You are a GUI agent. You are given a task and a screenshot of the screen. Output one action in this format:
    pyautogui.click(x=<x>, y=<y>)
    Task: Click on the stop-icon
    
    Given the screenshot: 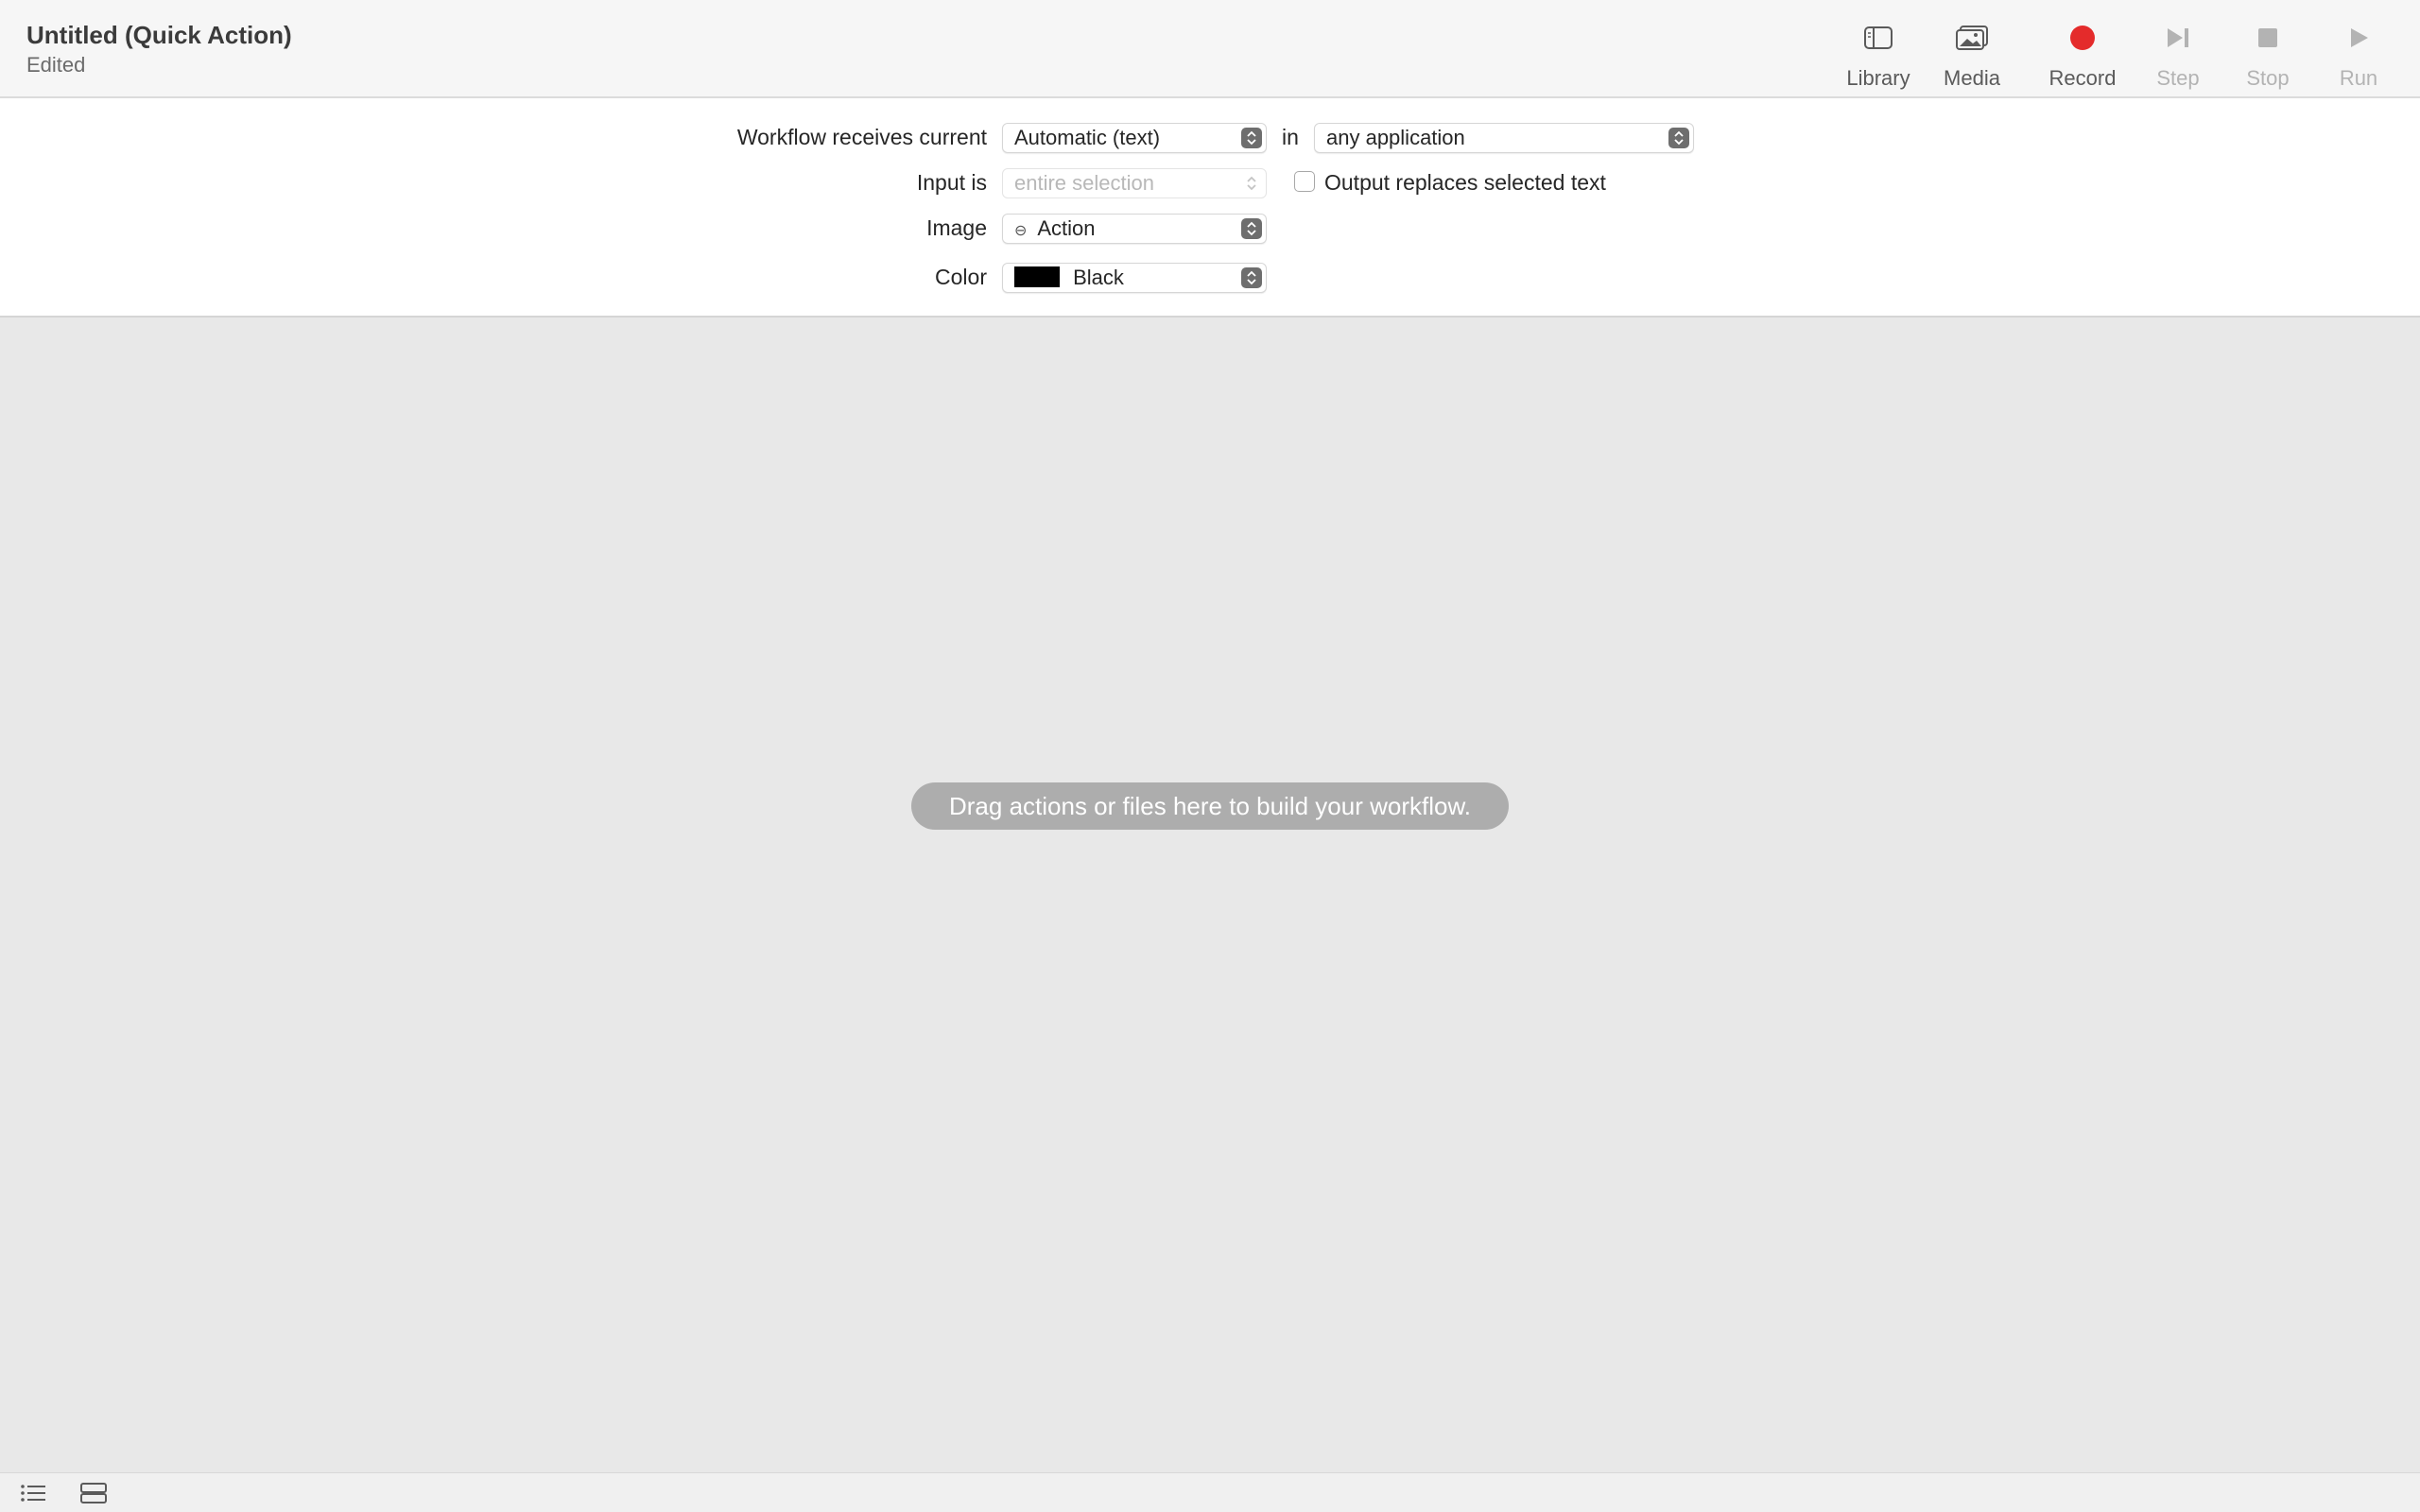 What is the action you would take?
    pyautogui.click(x=2268, y=38)
    